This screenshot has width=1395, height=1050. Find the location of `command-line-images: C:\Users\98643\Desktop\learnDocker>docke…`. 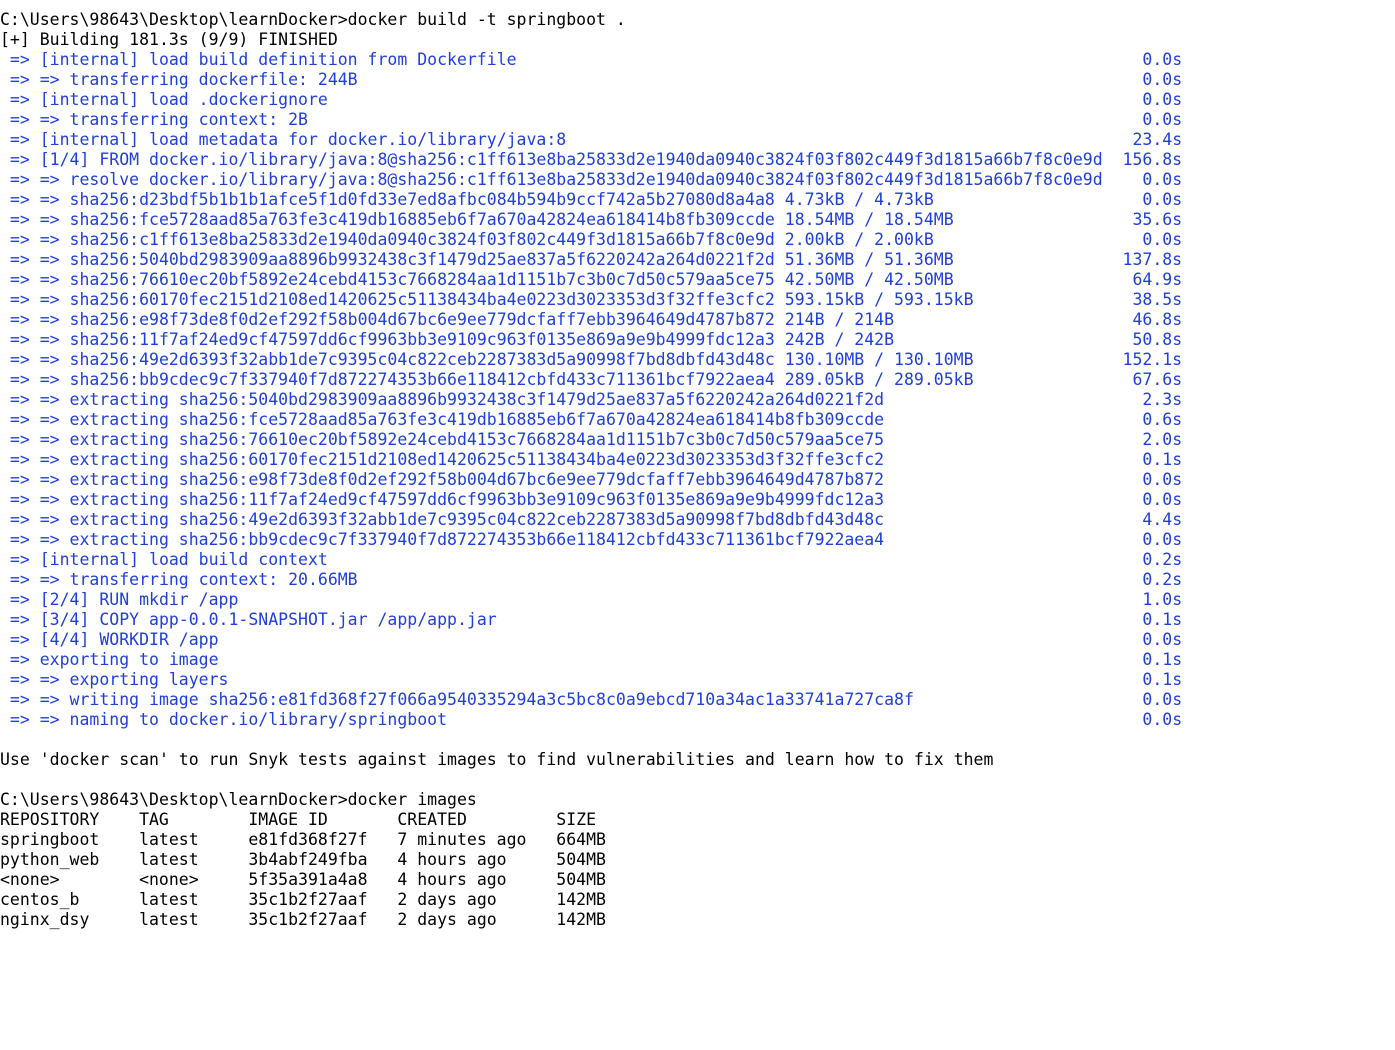

command-line-images: C:\Users\98643\Desktop\learnDocker>docke… is located at coordinates (238, 799).